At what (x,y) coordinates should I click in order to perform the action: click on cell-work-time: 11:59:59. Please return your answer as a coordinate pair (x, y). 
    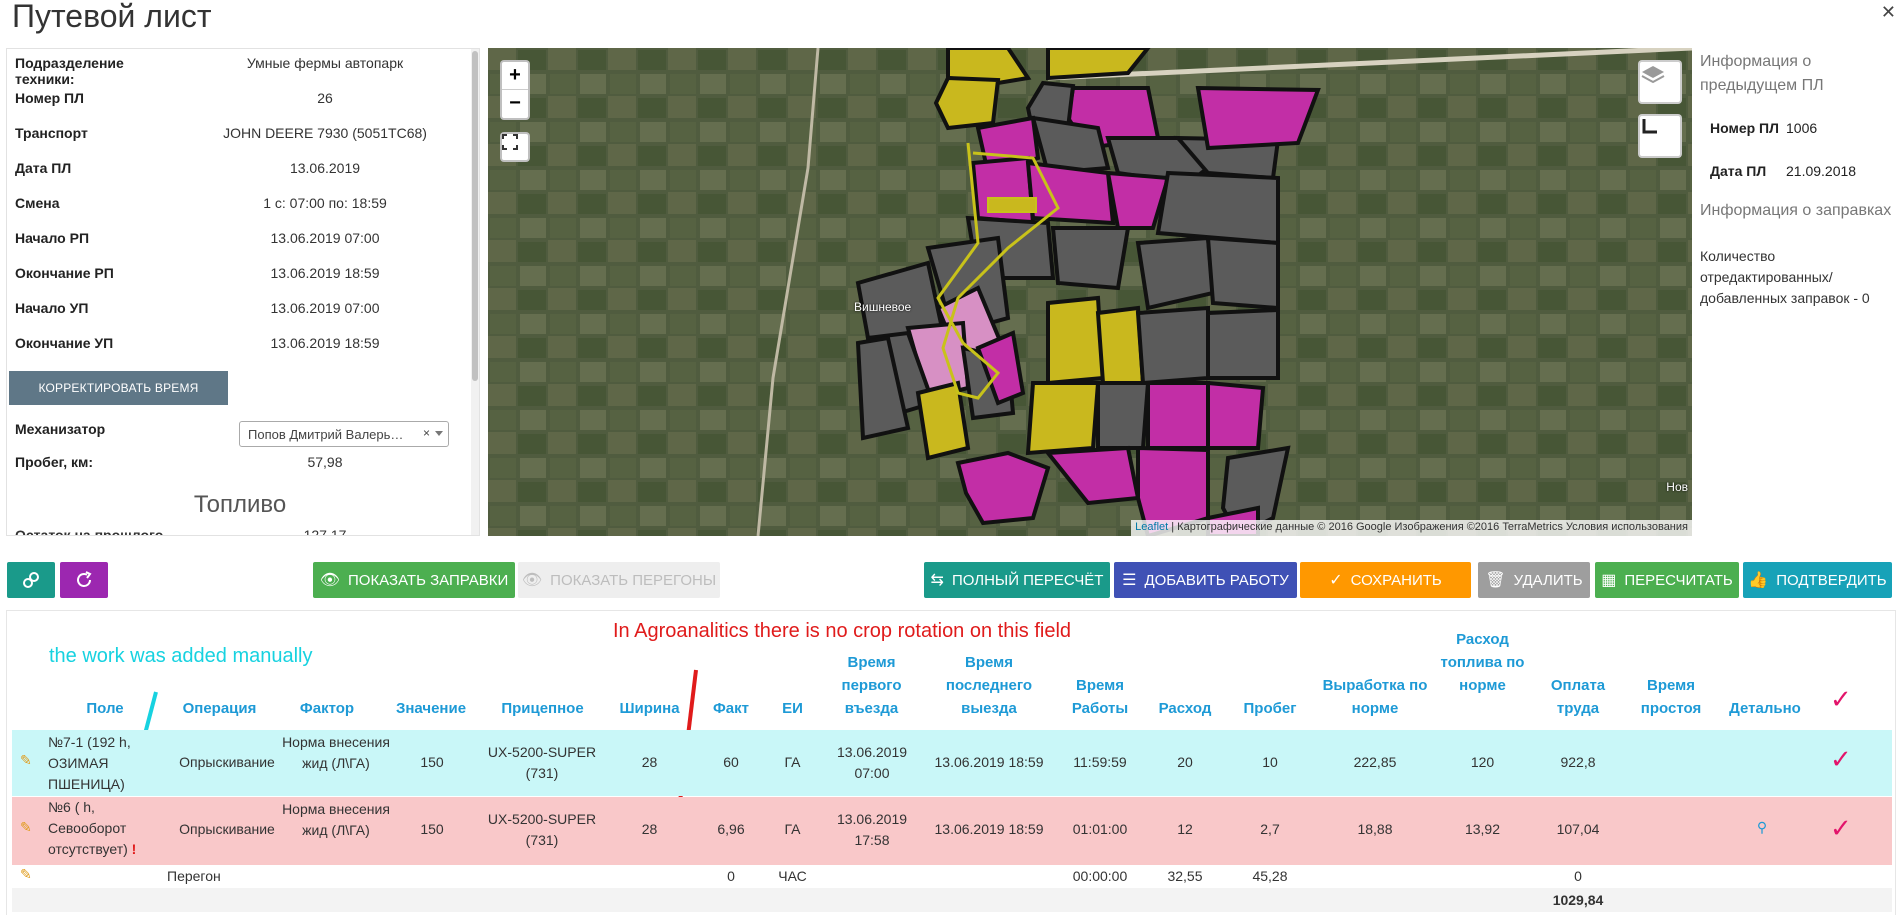
    Looking at the image, I should click on (1100, 762).